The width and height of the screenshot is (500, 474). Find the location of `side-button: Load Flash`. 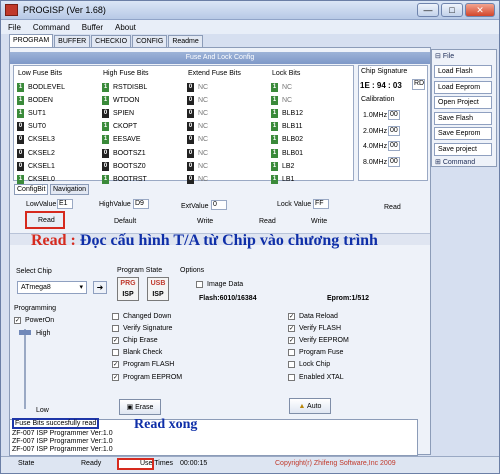

side-button: Load Flash is located at coordinates (463, 71).